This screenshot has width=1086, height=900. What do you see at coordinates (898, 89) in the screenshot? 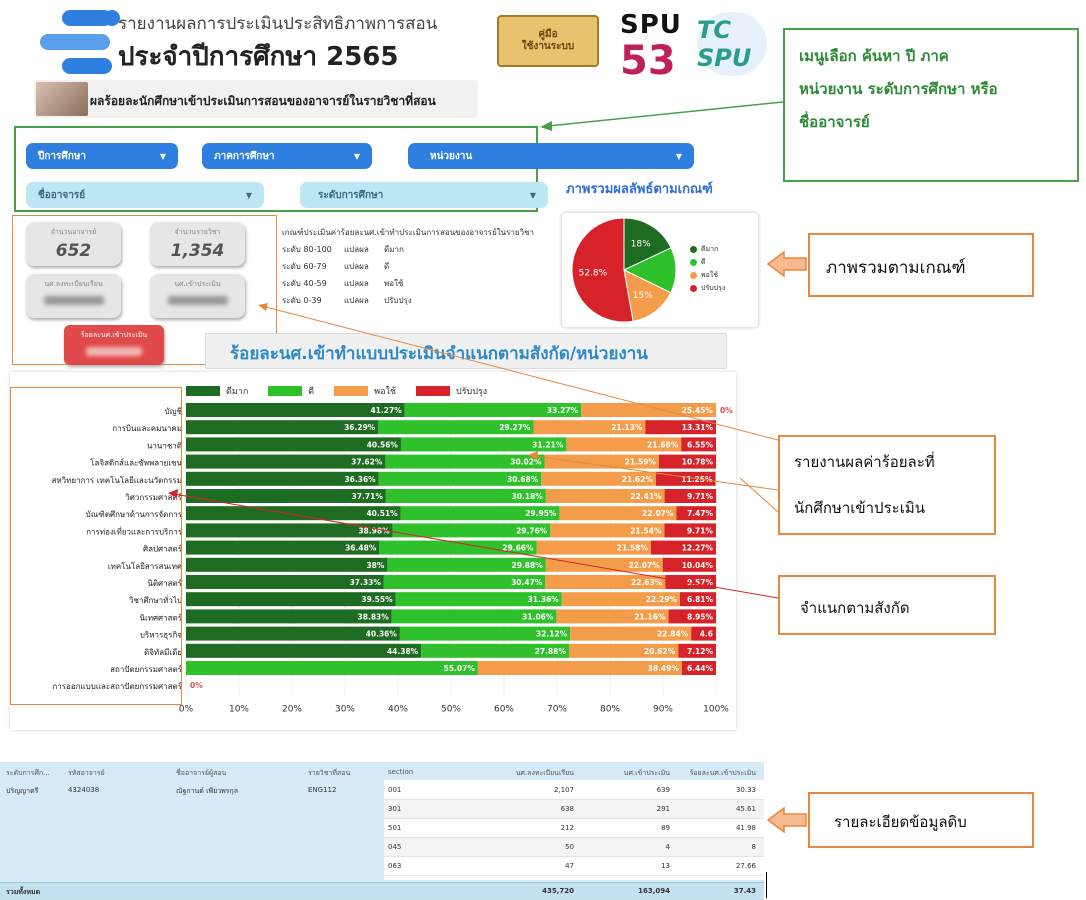
I see `filter-annotation-line2: หน่วยงาน ระดับการศึกษา หรือ` at bounding box center [898, 89].